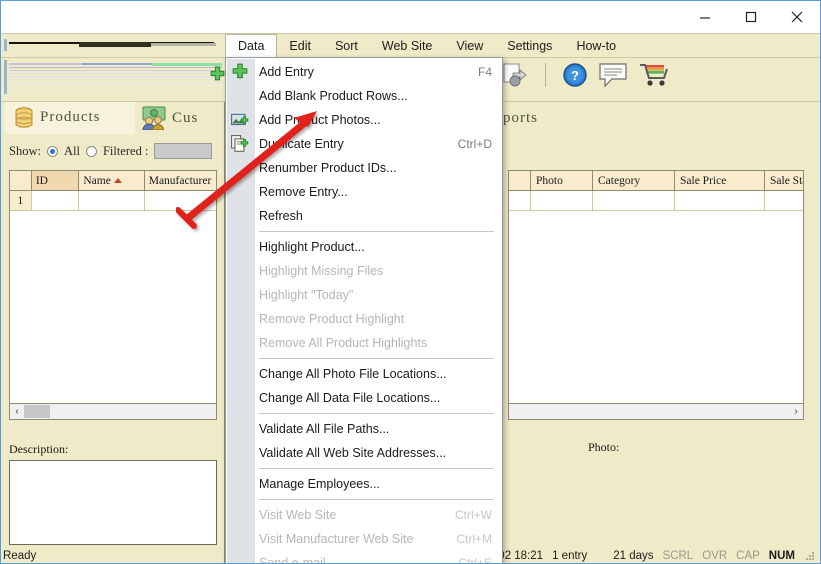 The width and height of the screenshot is (821, 564). What do you see at coordinates (364, 144) in the screenshot?
I see `menu-option-duplicate-entry: Duplicate Entry Ctrl+D` at bounding box center [364, 144].